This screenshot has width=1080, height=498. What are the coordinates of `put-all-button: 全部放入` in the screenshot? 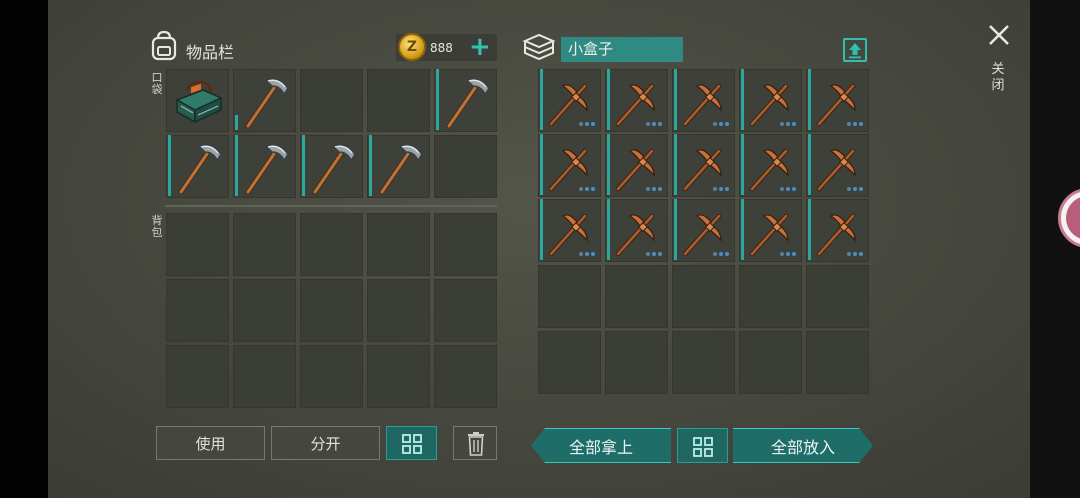 It's located at (803, 445).